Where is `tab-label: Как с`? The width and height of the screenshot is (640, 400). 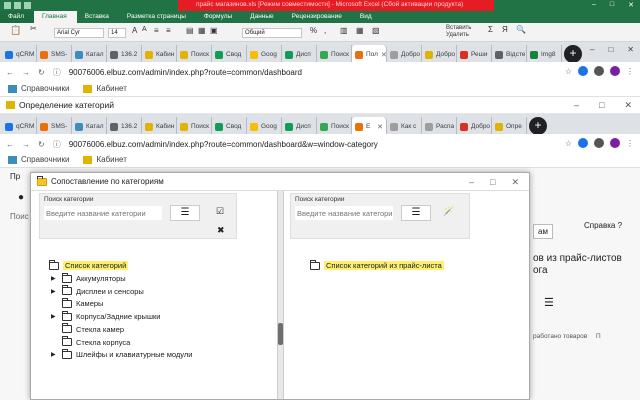
tab-label: Как с is located at coordinates (409, 126).